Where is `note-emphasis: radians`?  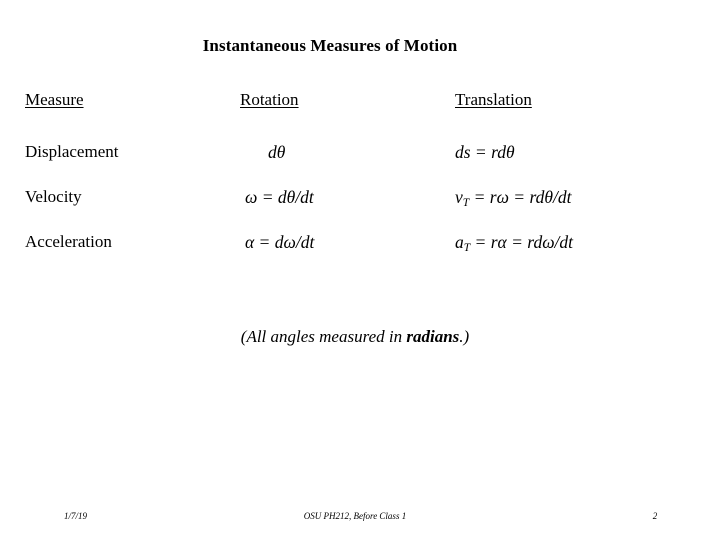
note-emphasis: radians is located at coordinates (433, 336).